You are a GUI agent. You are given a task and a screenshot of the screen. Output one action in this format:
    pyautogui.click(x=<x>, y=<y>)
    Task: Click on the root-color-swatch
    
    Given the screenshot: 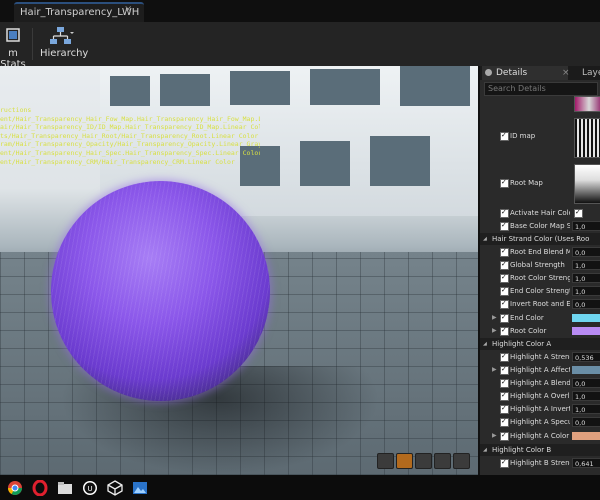 What is the action you would take?
    pyautogui.click(x=586, y=331)
    